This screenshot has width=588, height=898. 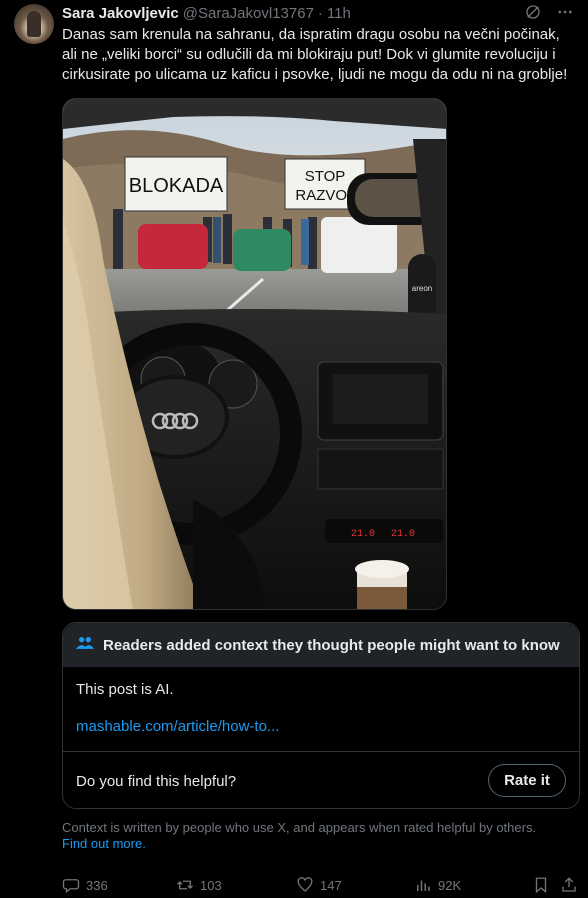 I want to click on air-freshener-text: areon, so click(x=422, y=288).